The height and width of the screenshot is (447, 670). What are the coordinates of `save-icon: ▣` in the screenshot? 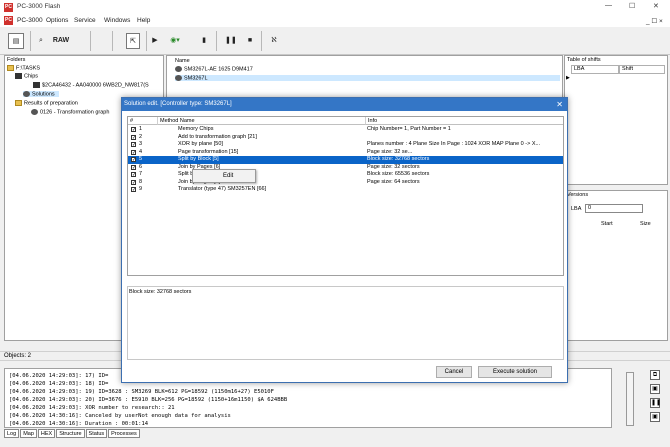 It's located at (655, 389).